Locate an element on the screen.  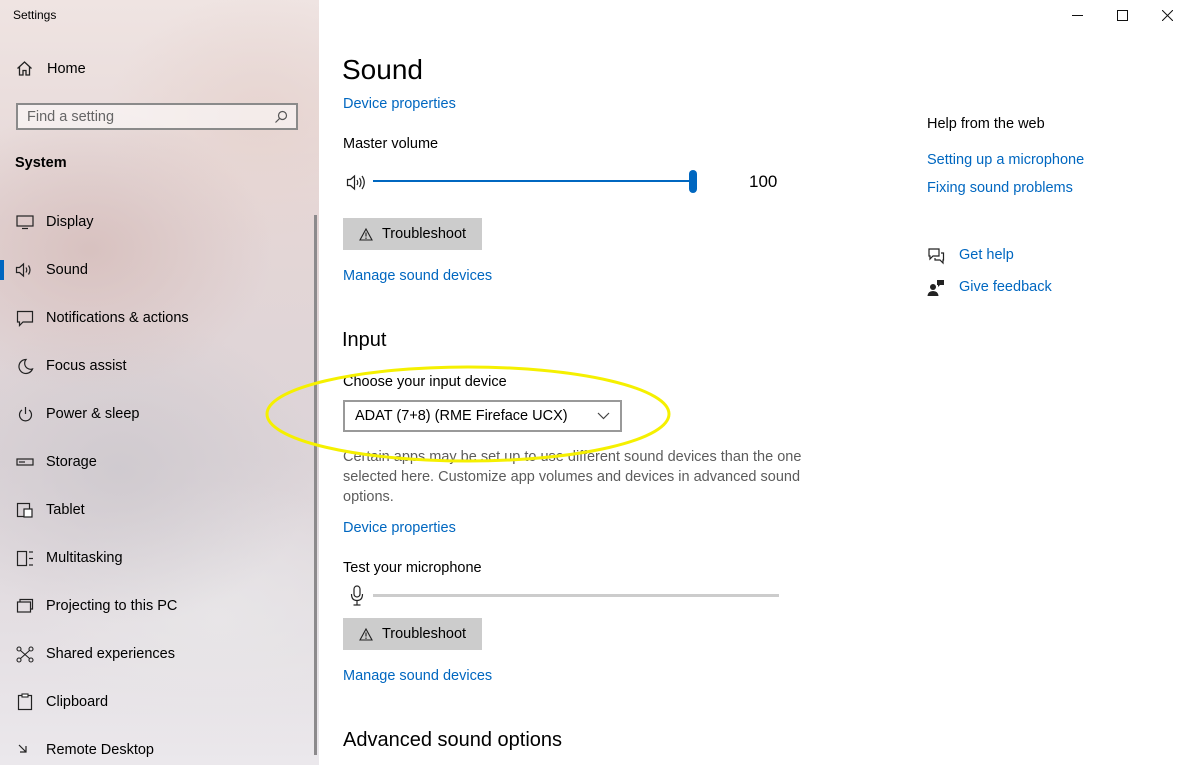
remote-desktop-icon is located at coordinates (25, 750).